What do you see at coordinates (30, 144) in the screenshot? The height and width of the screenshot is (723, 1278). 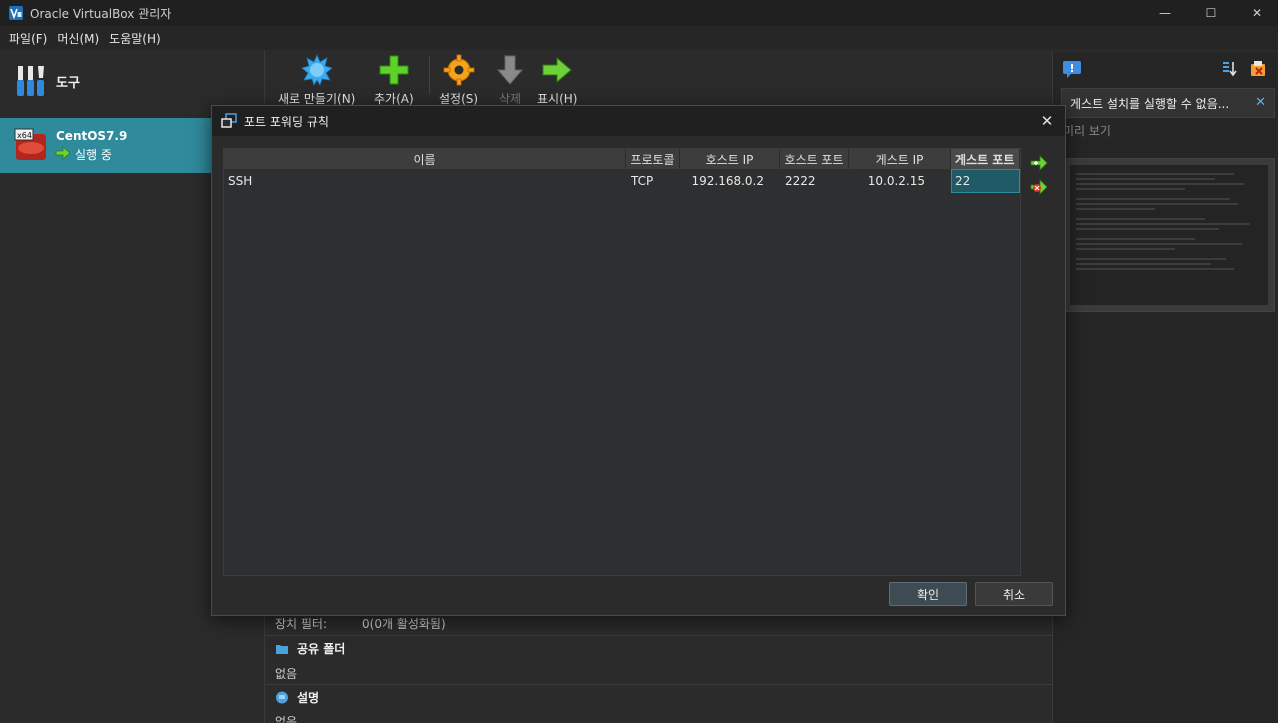 I see `os-centos-64-icon: x64` at bounding box center [30, 144].